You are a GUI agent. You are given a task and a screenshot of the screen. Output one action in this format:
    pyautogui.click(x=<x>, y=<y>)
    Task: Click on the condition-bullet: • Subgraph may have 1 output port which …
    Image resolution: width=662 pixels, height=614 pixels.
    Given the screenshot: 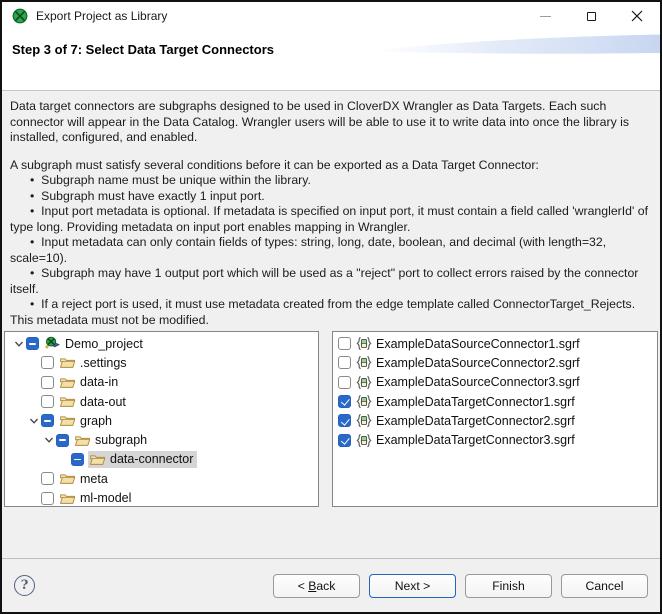 What is the action you would take?
    pyautogui.click(x=324, y=281)
    